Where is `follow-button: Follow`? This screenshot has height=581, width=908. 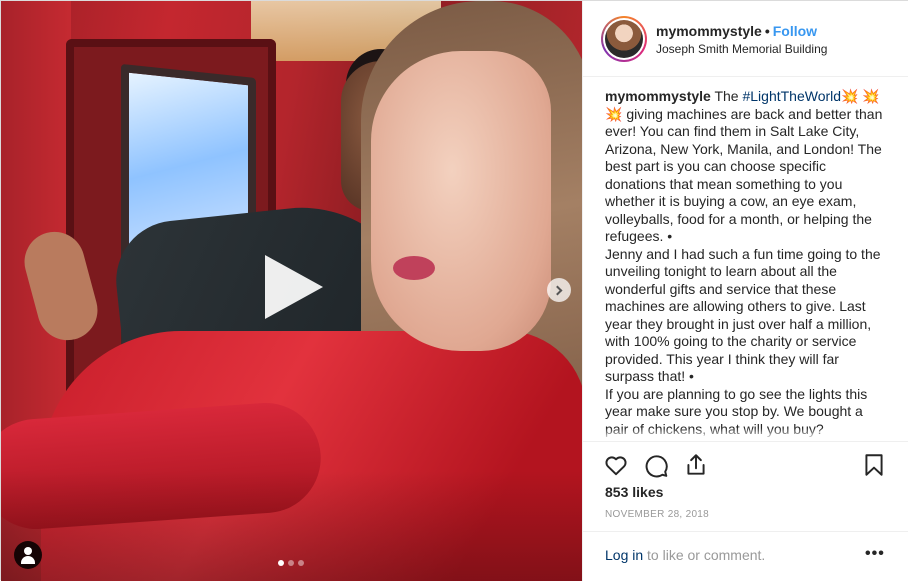
follow-button: Follow is located at coordinates (795, 31).